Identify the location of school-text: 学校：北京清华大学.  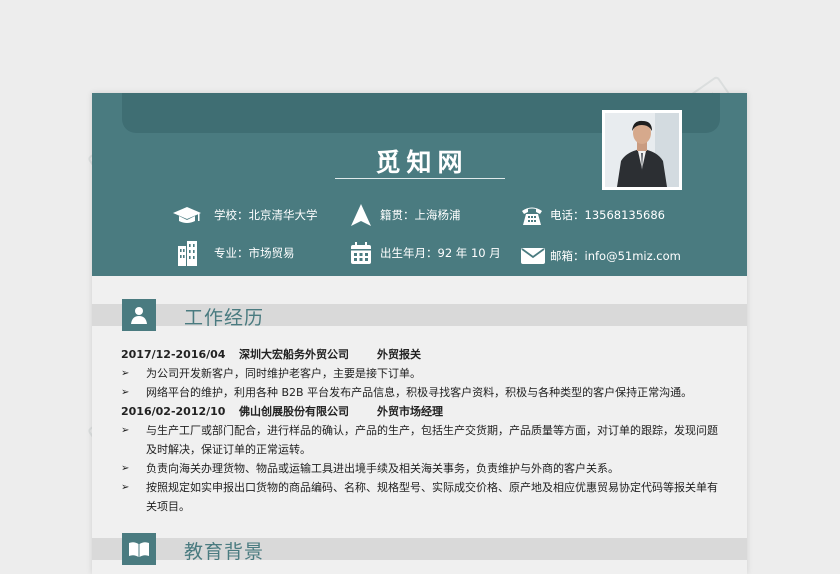
(266, 215).